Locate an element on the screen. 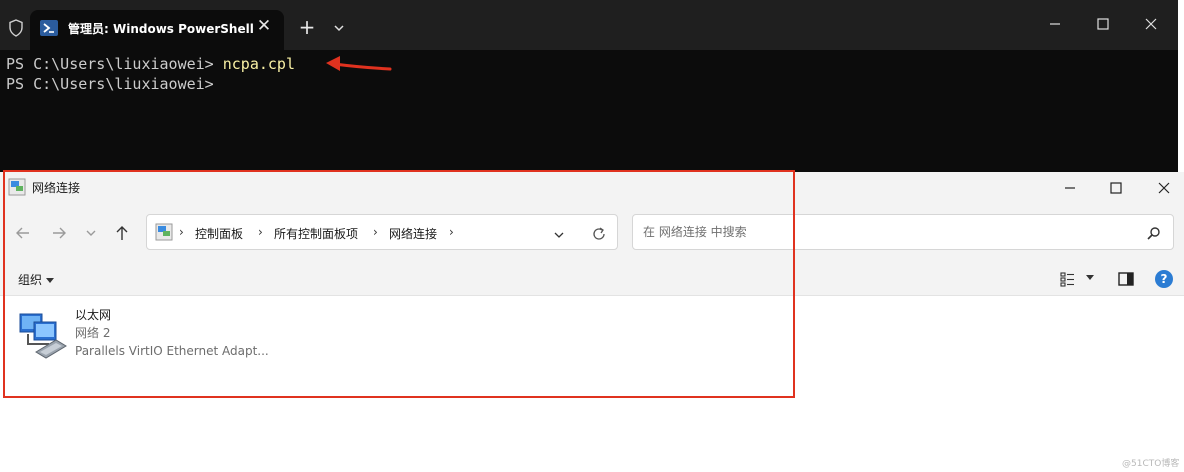 This screenshot has height=472, width=1184. explorer-titlebar: 网络连接 is located at coordinates (592, 188).